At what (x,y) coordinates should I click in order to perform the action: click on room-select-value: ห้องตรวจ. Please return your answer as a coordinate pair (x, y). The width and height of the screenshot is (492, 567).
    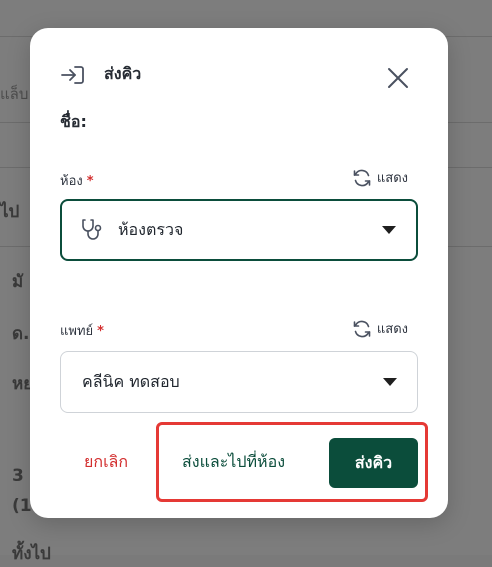
    Looking at the image, I should click on (151, 229).